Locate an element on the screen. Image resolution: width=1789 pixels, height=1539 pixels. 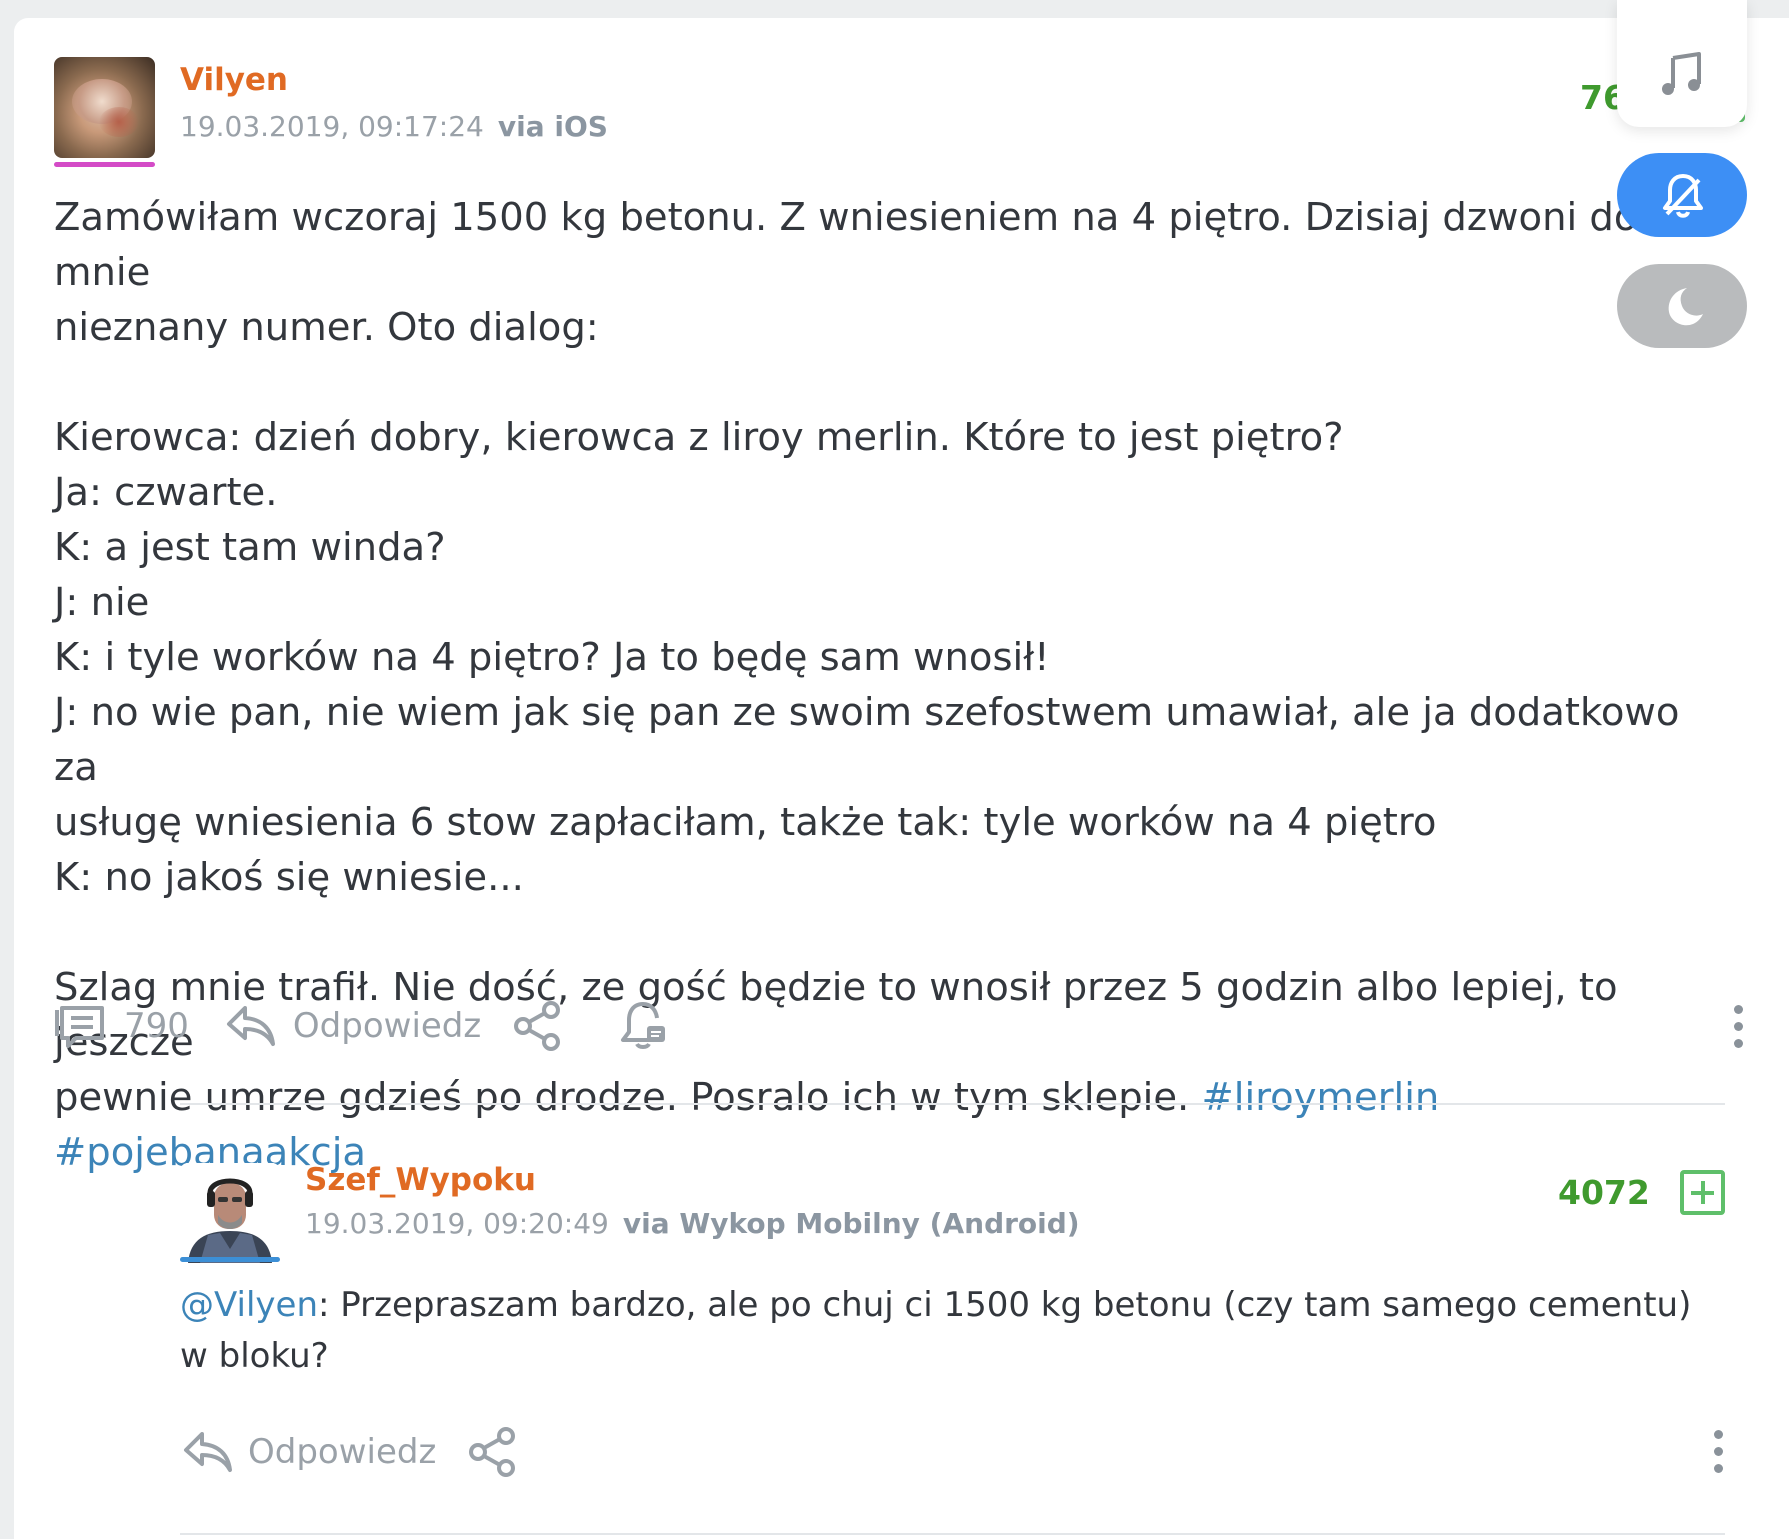
notifications-toggle is located at coordinates (1682, 195).